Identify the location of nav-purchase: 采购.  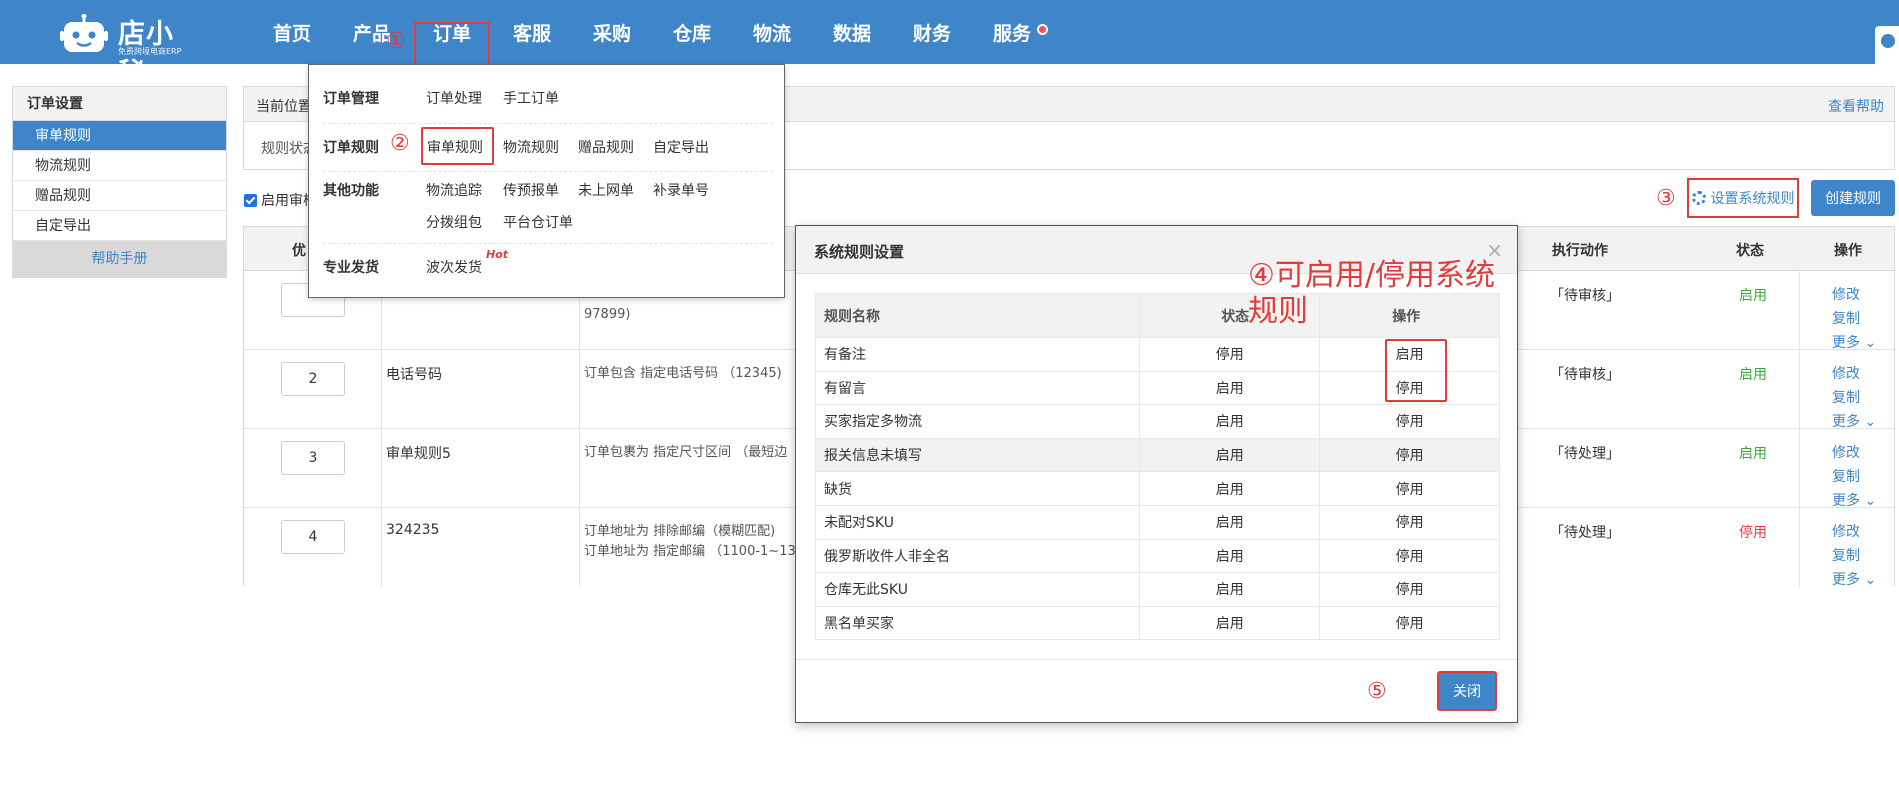
(612, 32).